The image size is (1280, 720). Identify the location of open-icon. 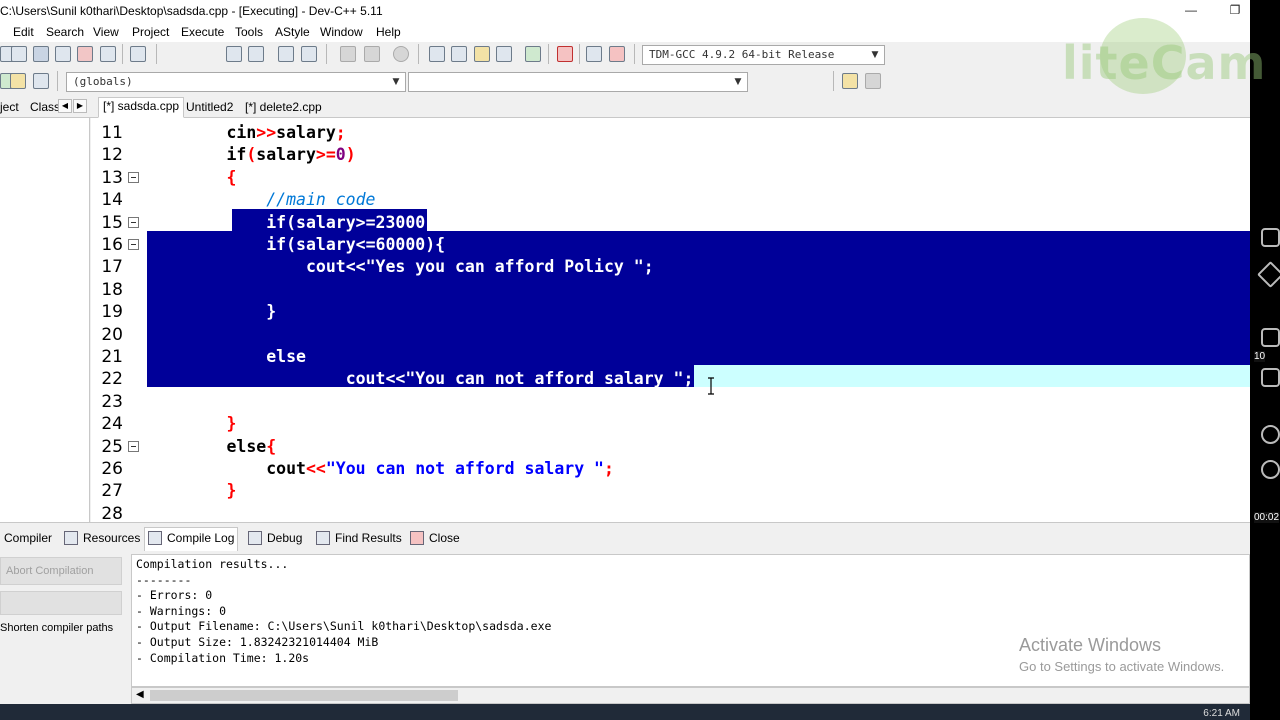
(19, 54).